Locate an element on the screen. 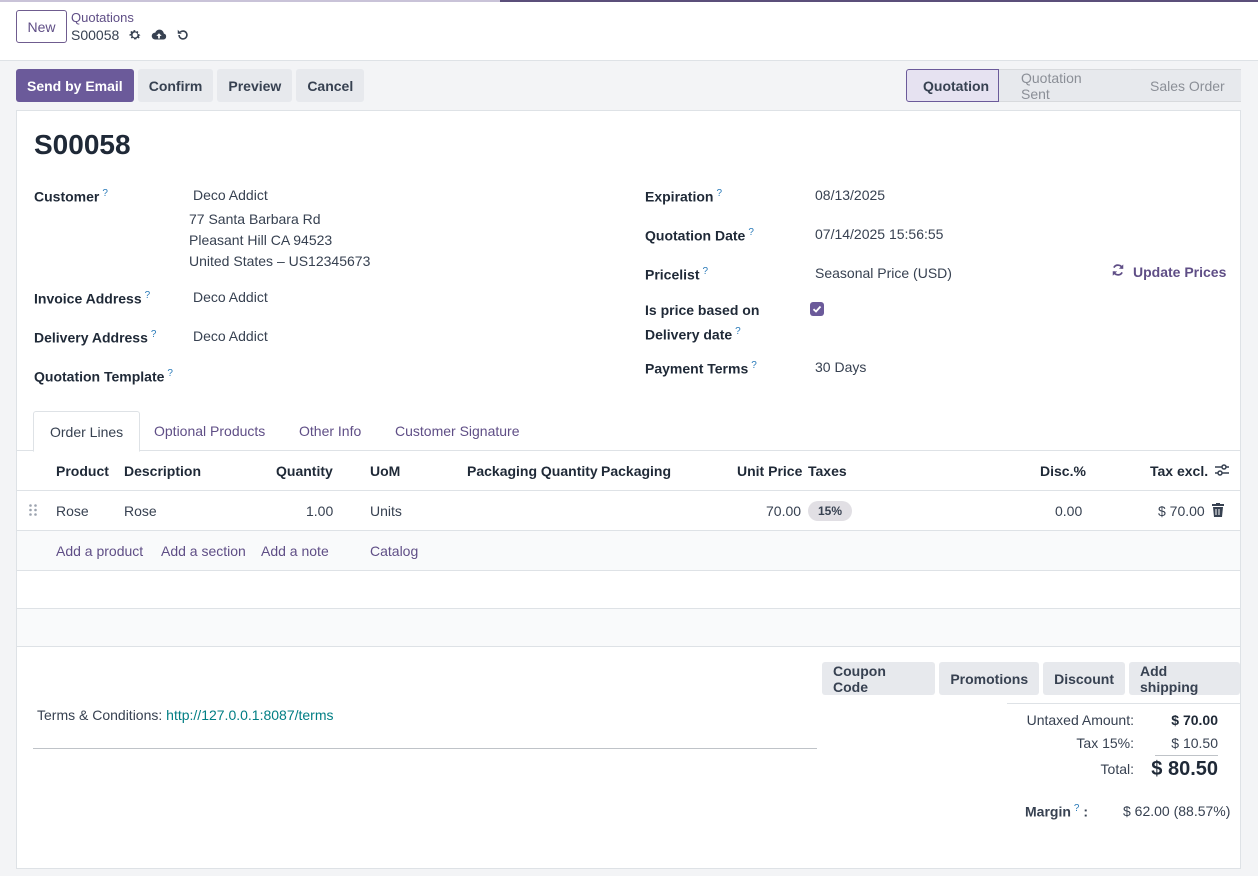 This screenshot has width=1258, height=876. send-by-email-button: Send by Email is located at coordinates (75, 85).